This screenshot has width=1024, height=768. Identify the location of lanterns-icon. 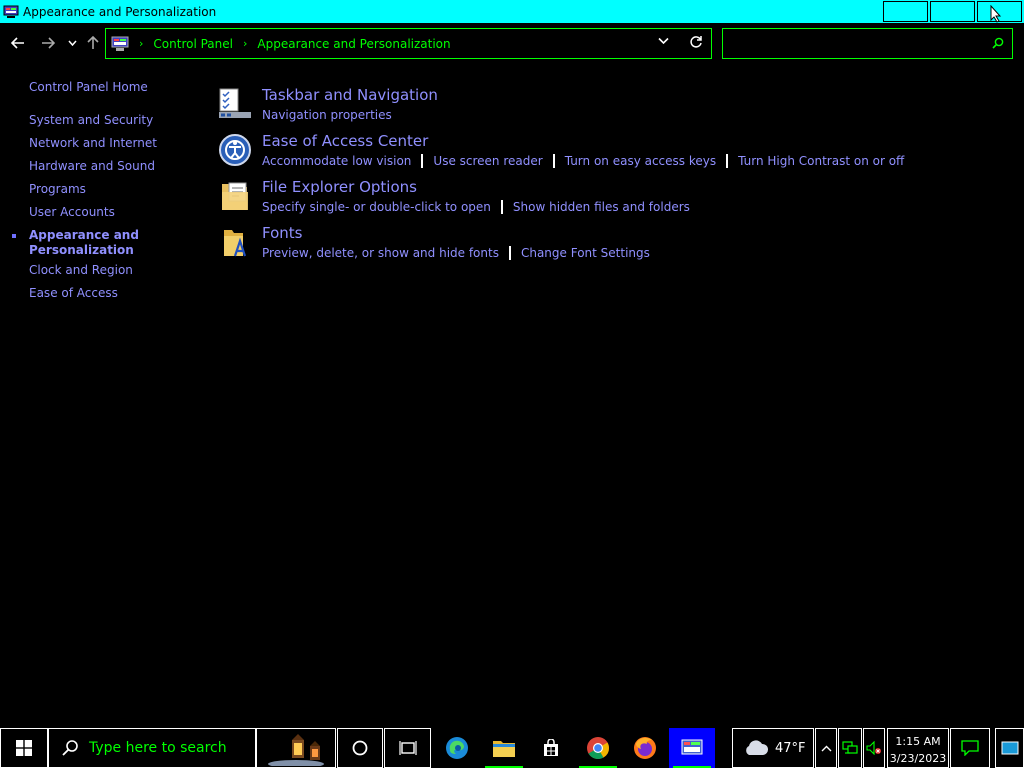
(296, 750).